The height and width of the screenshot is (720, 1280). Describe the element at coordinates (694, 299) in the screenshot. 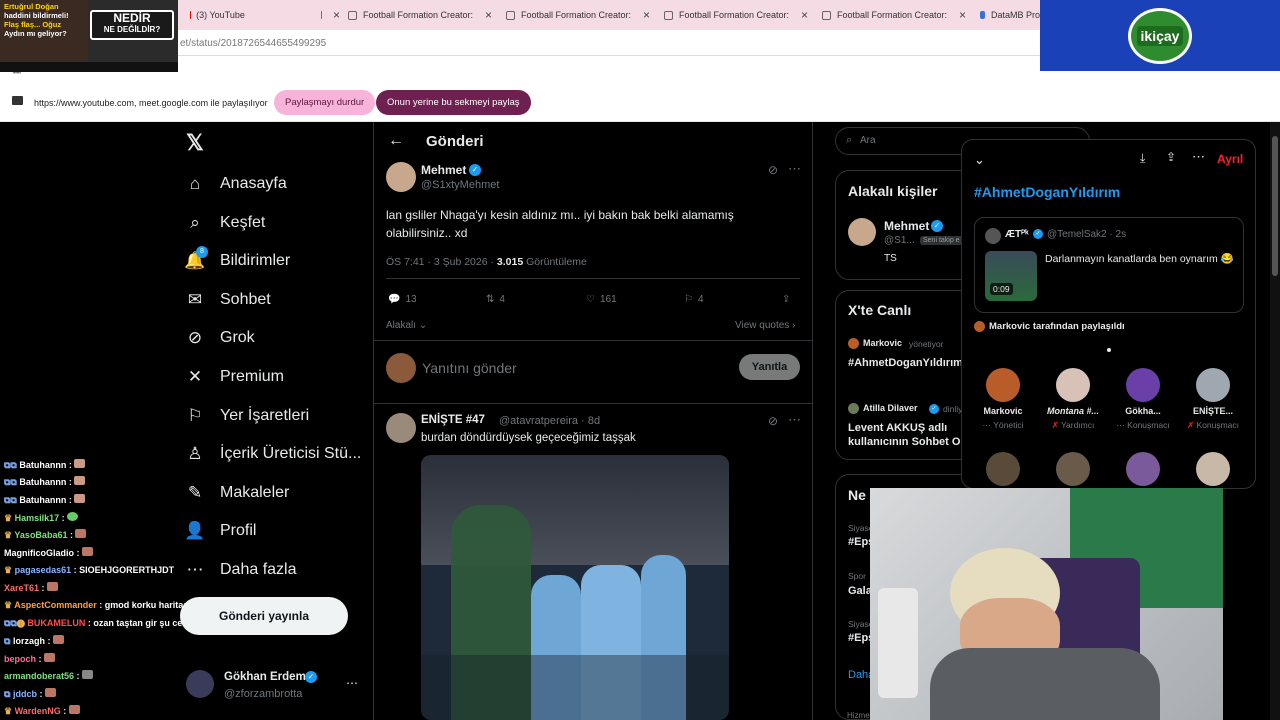

I see `bookmark-button: ⚐ 4` at that location.